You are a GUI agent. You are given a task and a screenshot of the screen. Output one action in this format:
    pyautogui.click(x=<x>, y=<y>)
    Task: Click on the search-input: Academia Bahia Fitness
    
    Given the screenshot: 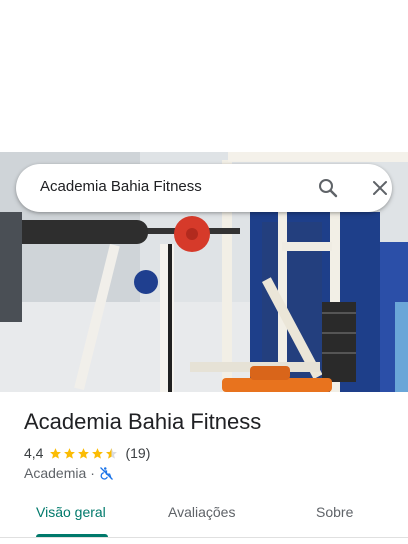 What is the action you would take?
    pyautogui.click(x=121, y=186)
    